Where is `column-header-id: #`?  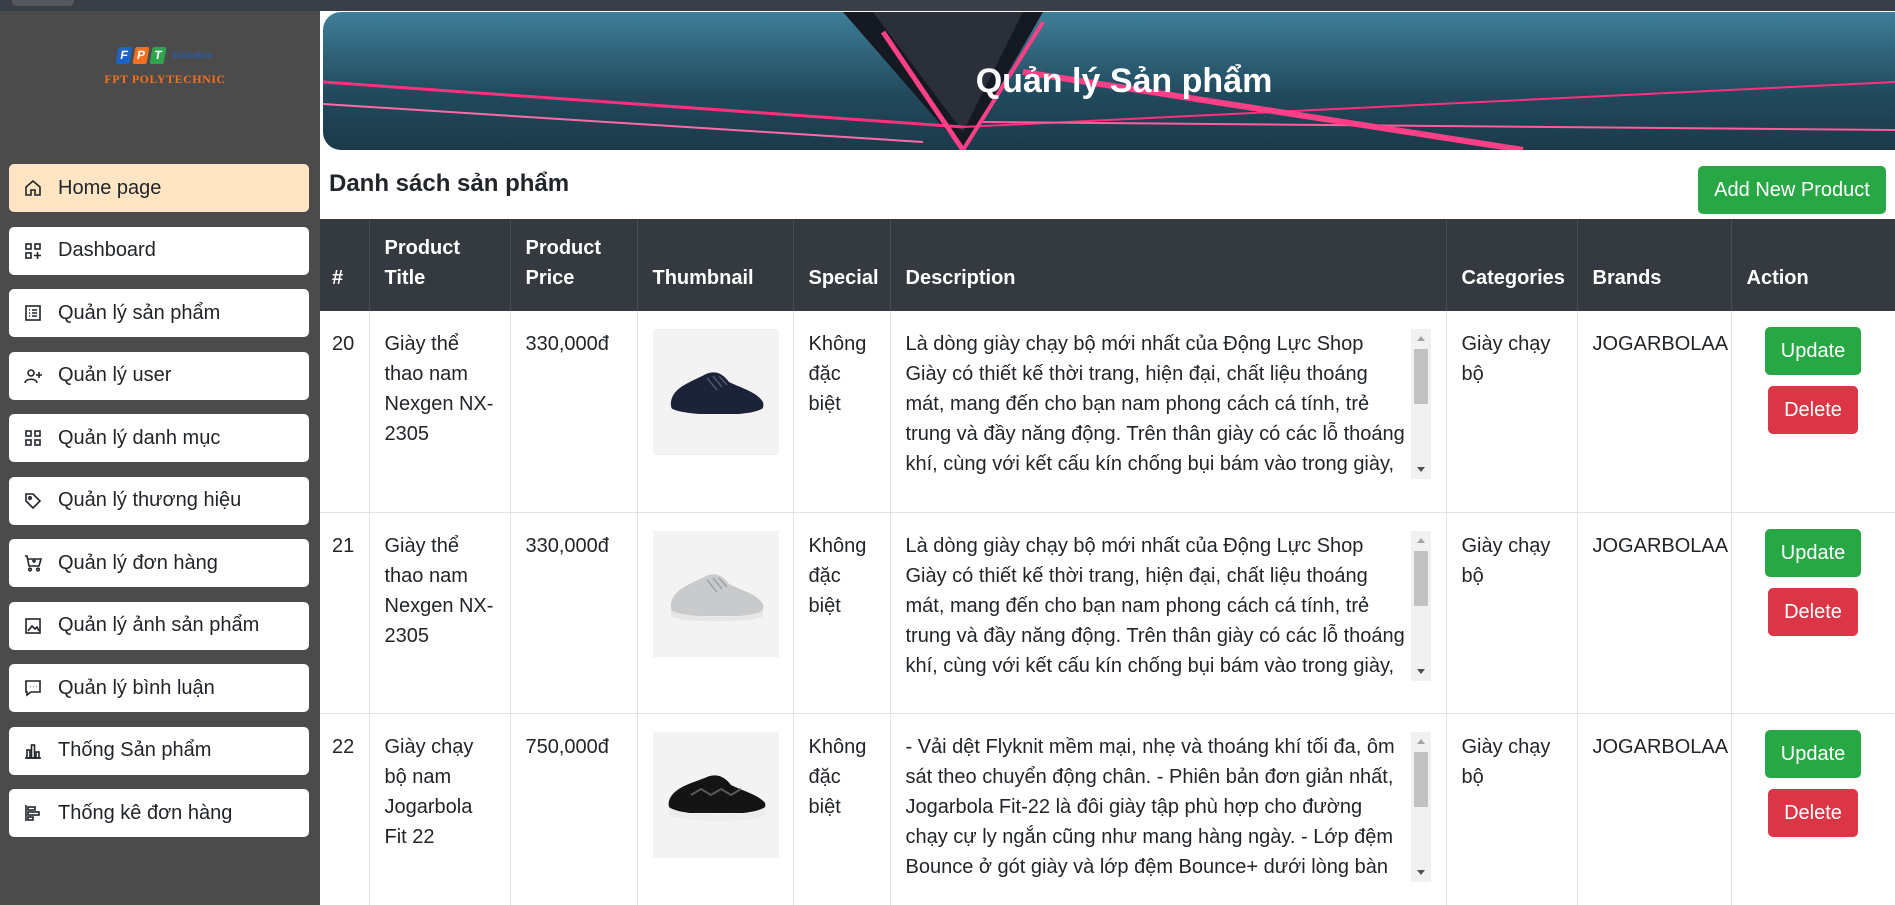 column-header-id: # is located at coordinates (345, 265).